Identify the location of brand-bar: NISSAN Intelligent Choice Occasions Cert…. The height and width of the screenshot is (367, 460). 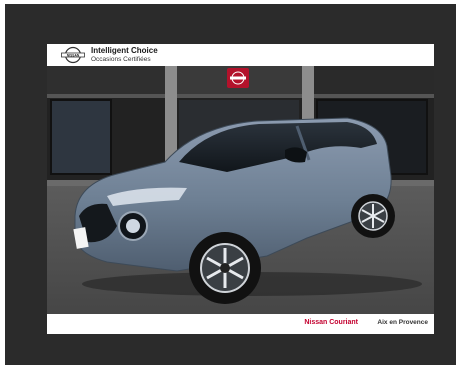
(240, 55).